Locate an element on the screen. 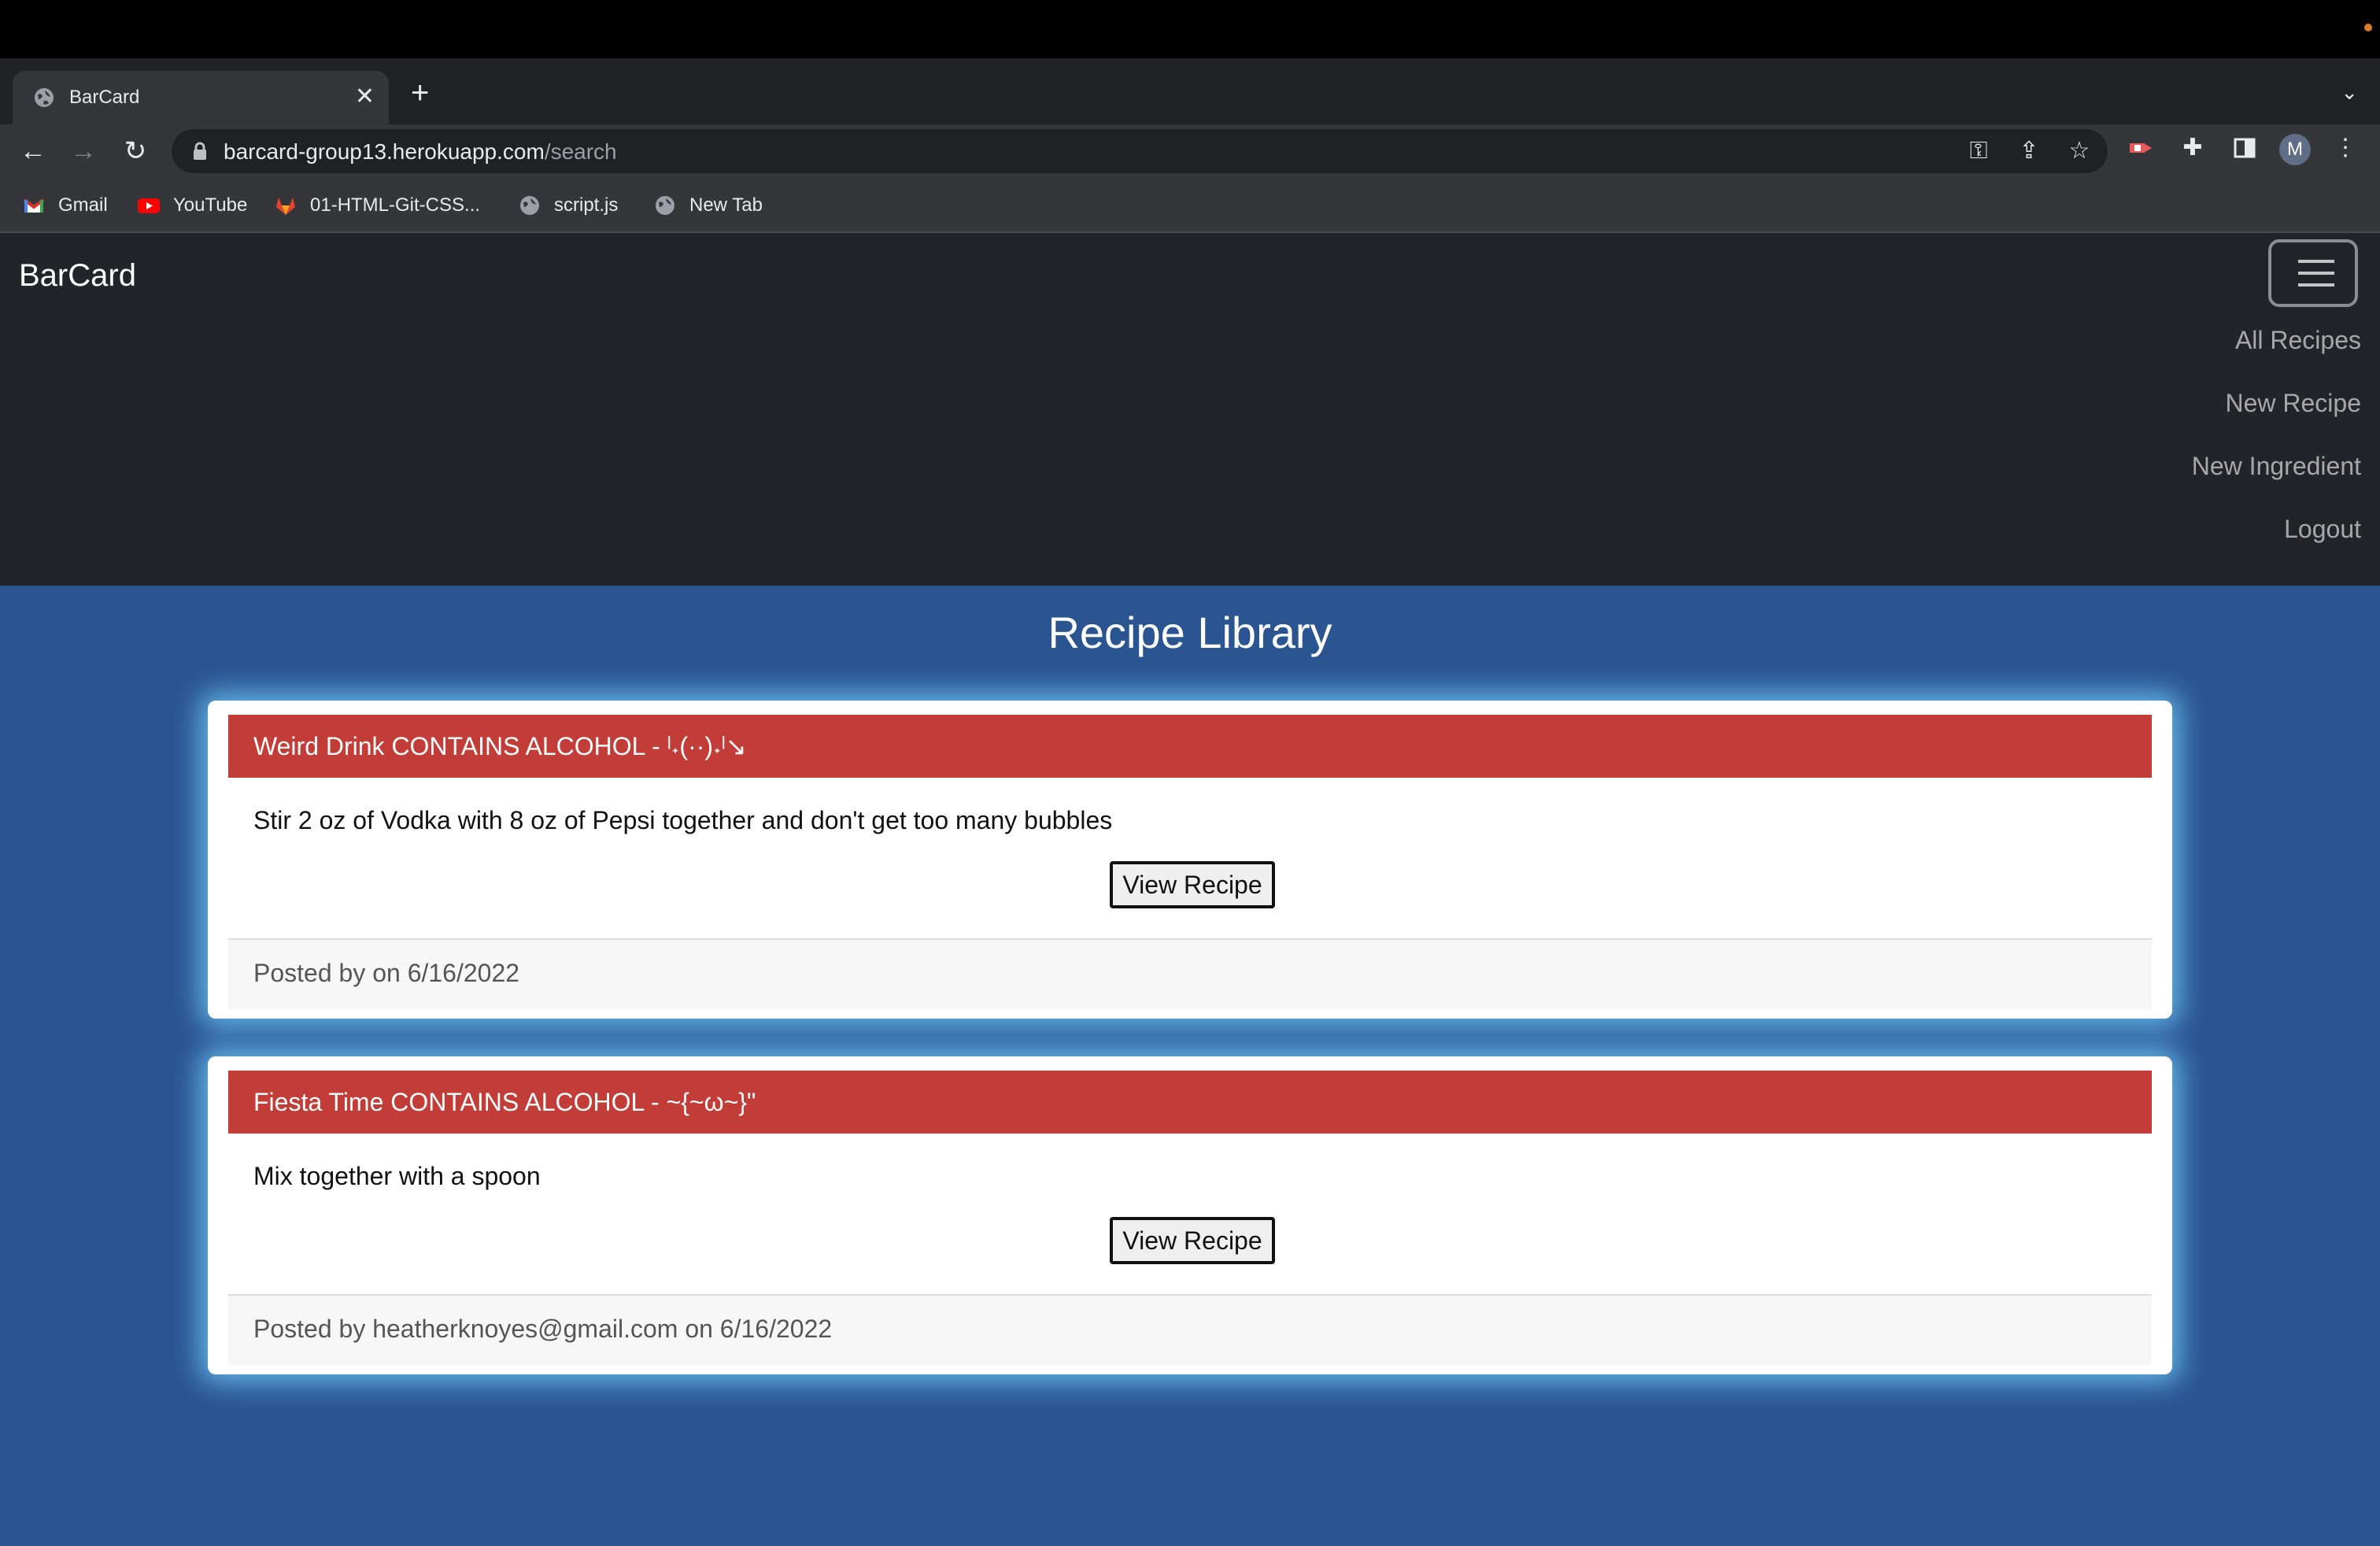 Image resolution: width=2380 pixels, height=1546 pixels. bookmark-youtube: YouTube is located at coordinates (192, 205).